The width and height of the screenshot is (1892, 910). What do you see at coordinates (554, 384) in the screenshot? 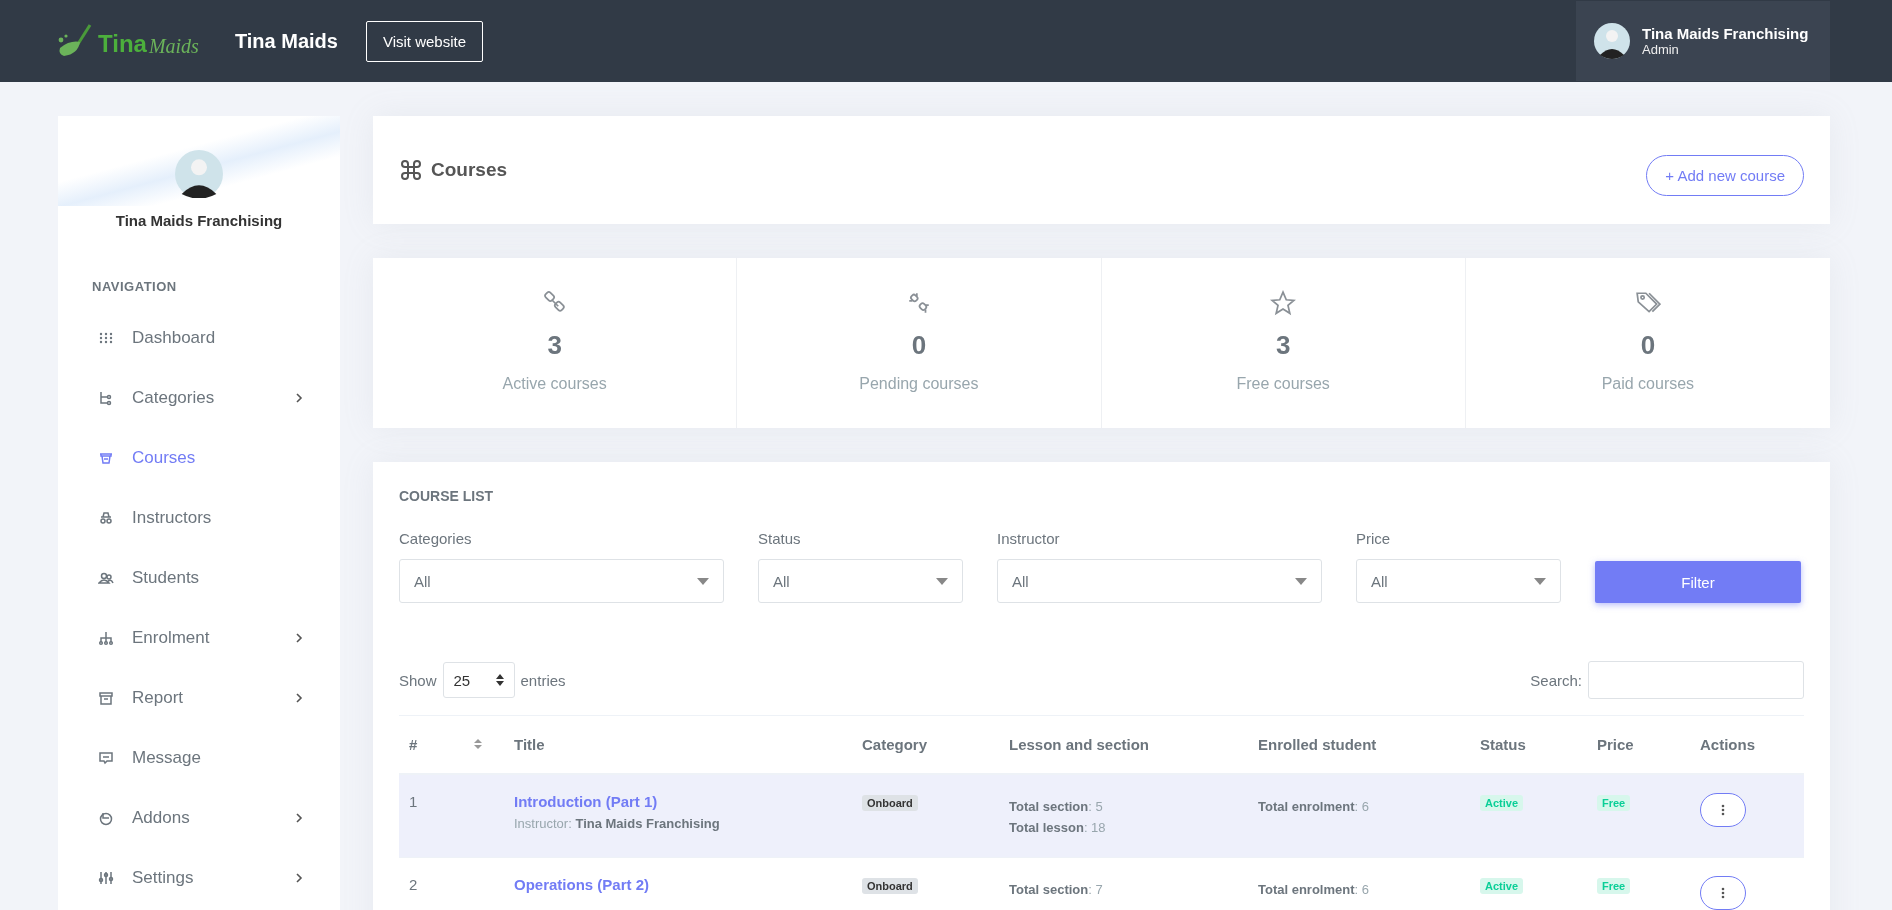
I see `stat-label: Active courses` at bounding box center [554, 384].